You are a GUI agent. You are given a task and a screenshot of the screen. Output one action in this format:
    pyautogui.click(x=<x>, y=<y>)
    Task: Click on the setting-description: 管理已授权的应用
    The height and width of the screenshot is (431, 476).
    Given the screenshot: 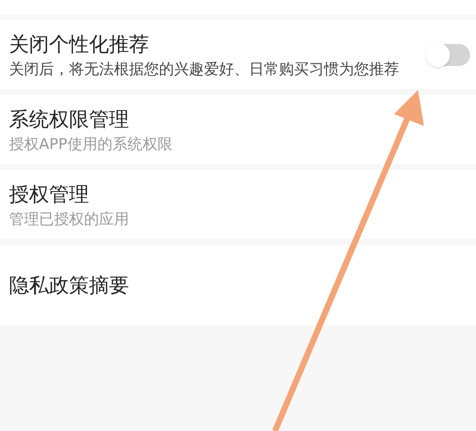 What is the action you would take?
    pyautogui.click(x=69, y=219)
    